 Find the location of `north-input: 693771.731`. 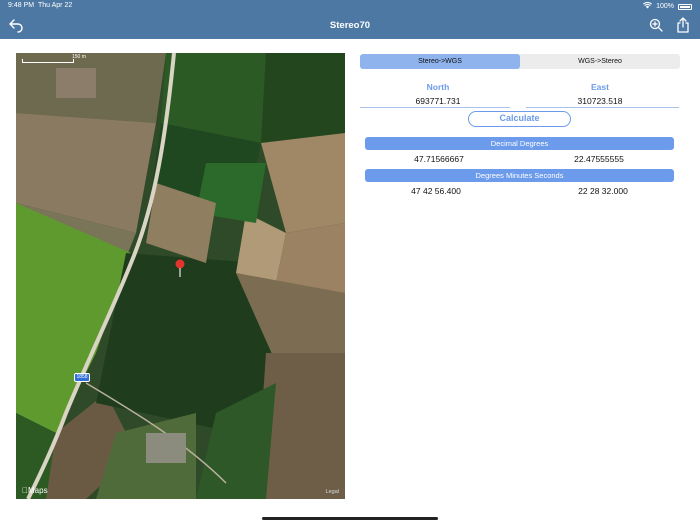

north-input: 693771.731 is located at coordinates (438, 101).